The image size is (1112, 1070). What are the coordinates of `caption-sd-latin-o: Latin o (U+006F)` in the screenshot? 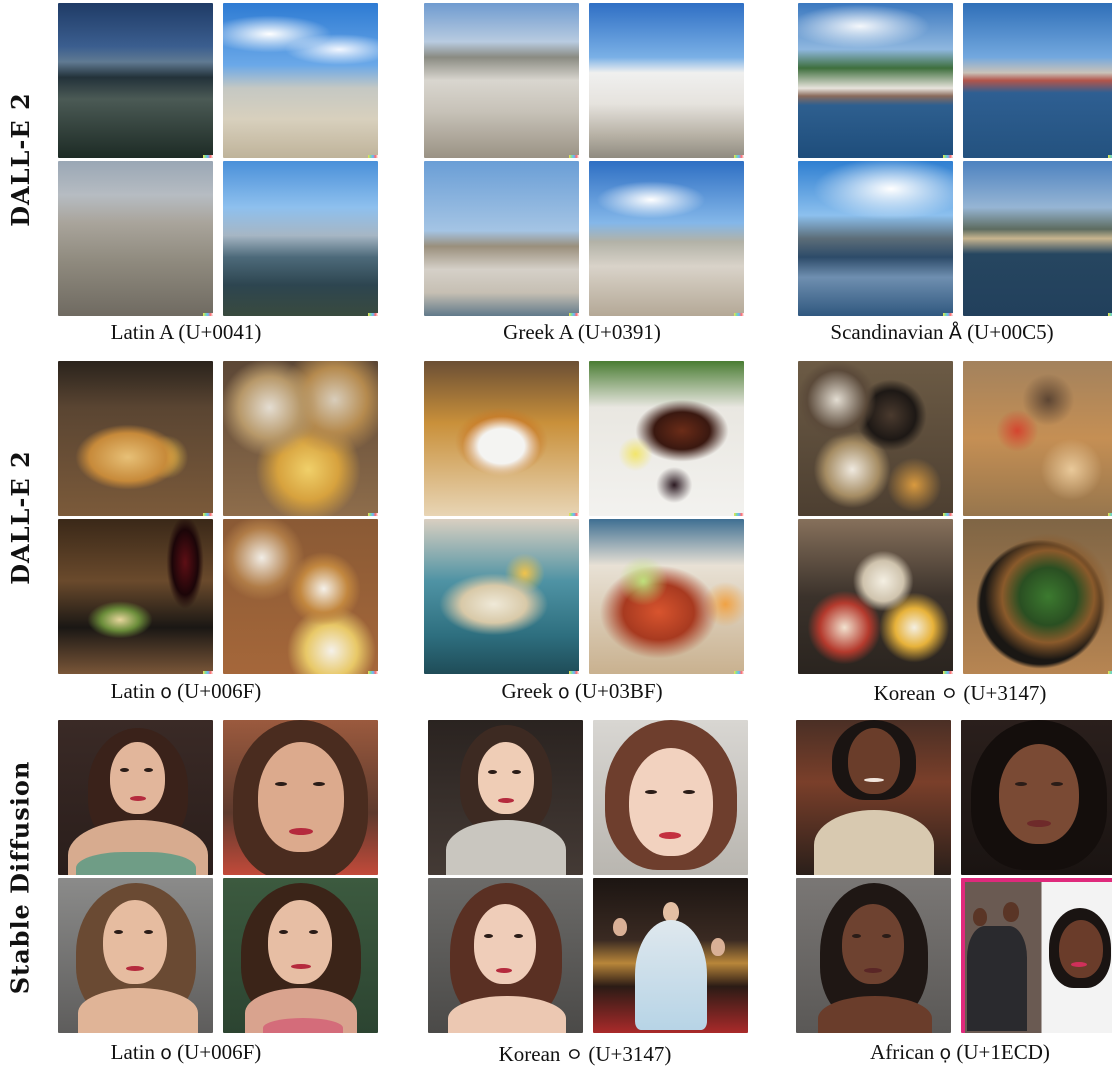 It's located at (186, 1052).